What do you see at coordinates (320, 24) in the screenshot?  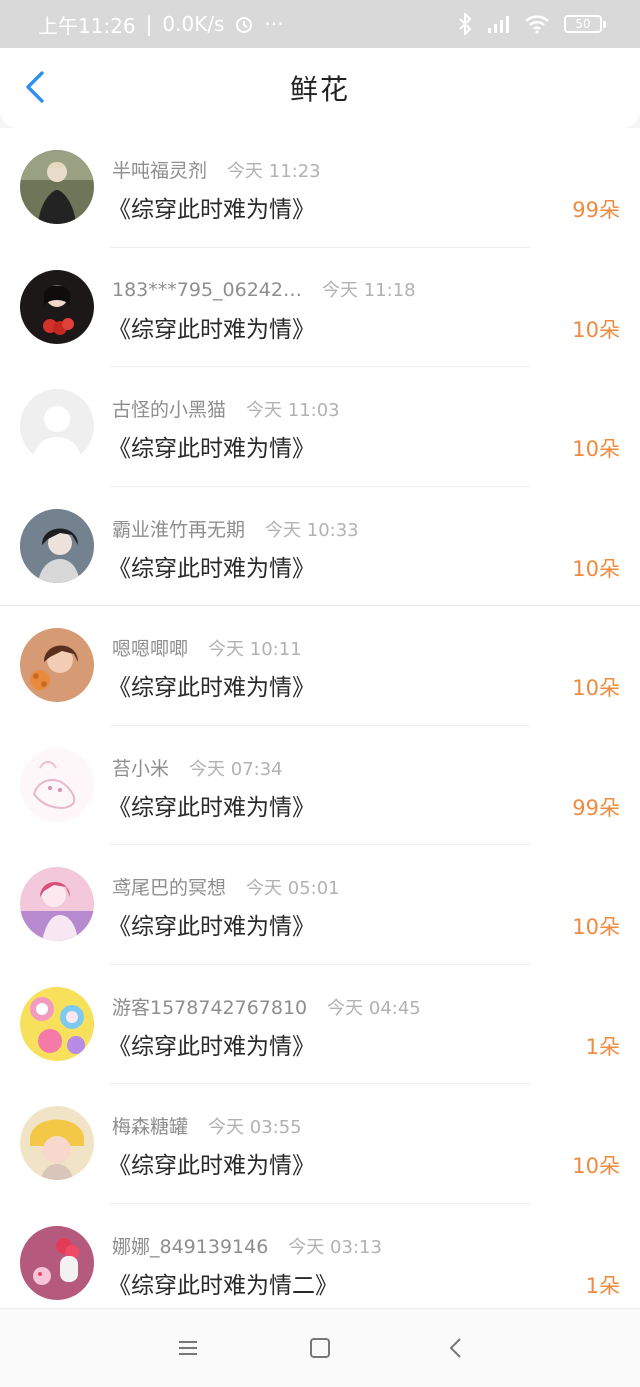 I see `status-bar: 上午11:26 | 0.0K/s ··· 50` at bounding box center [320, 24].